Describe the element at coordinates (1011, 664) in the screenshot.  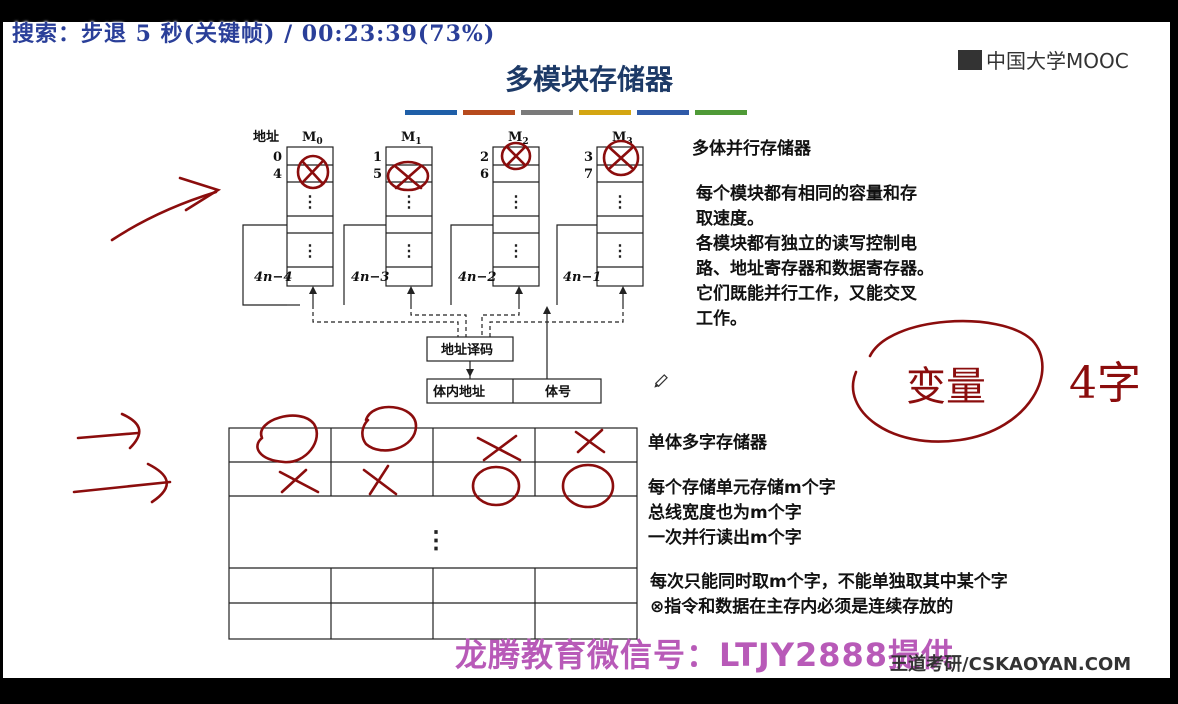
I see `footer-text: 王道考研/CSKAOYAN.COM` at that location.